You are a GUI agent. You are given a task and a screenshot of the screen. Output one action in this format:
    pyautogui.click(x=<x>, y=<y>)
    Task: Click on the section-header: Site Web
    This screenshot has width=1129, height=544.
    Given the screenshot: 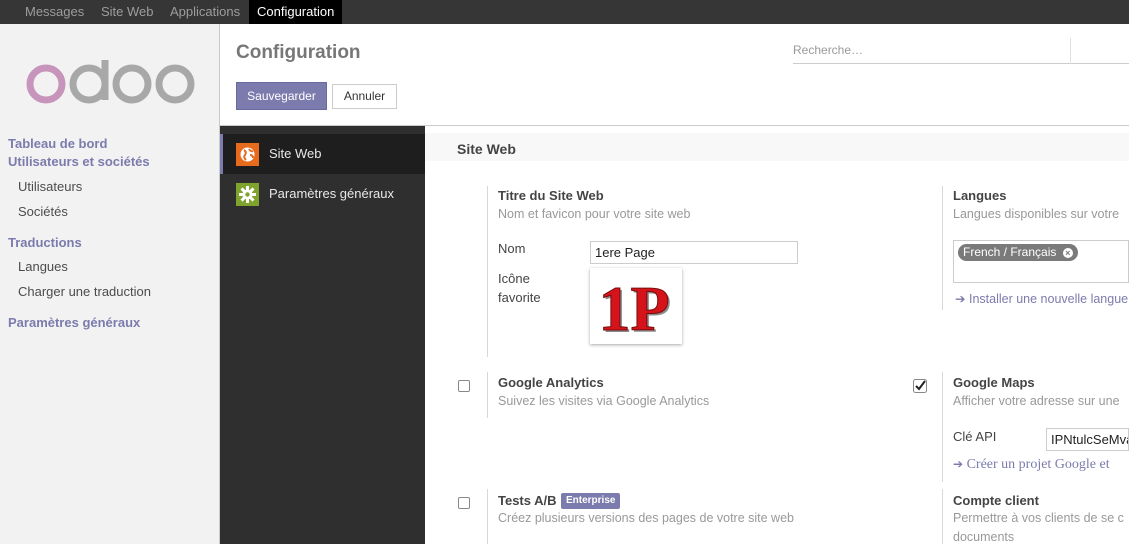 What is the action you would take?
    pyautogui.click(x=777, y=147)
    